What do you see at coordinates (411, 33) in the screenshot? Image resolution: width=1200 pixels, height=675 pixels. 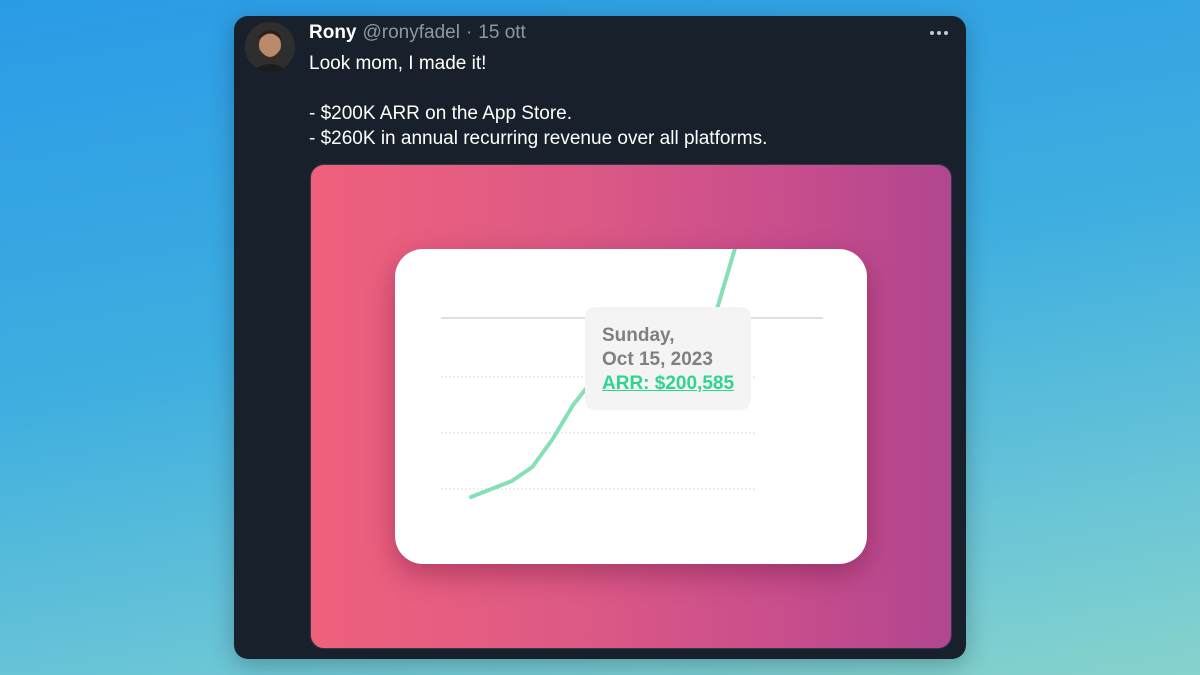 I see `author-handle: @ronyfadel` at bounding box center [411, 33].